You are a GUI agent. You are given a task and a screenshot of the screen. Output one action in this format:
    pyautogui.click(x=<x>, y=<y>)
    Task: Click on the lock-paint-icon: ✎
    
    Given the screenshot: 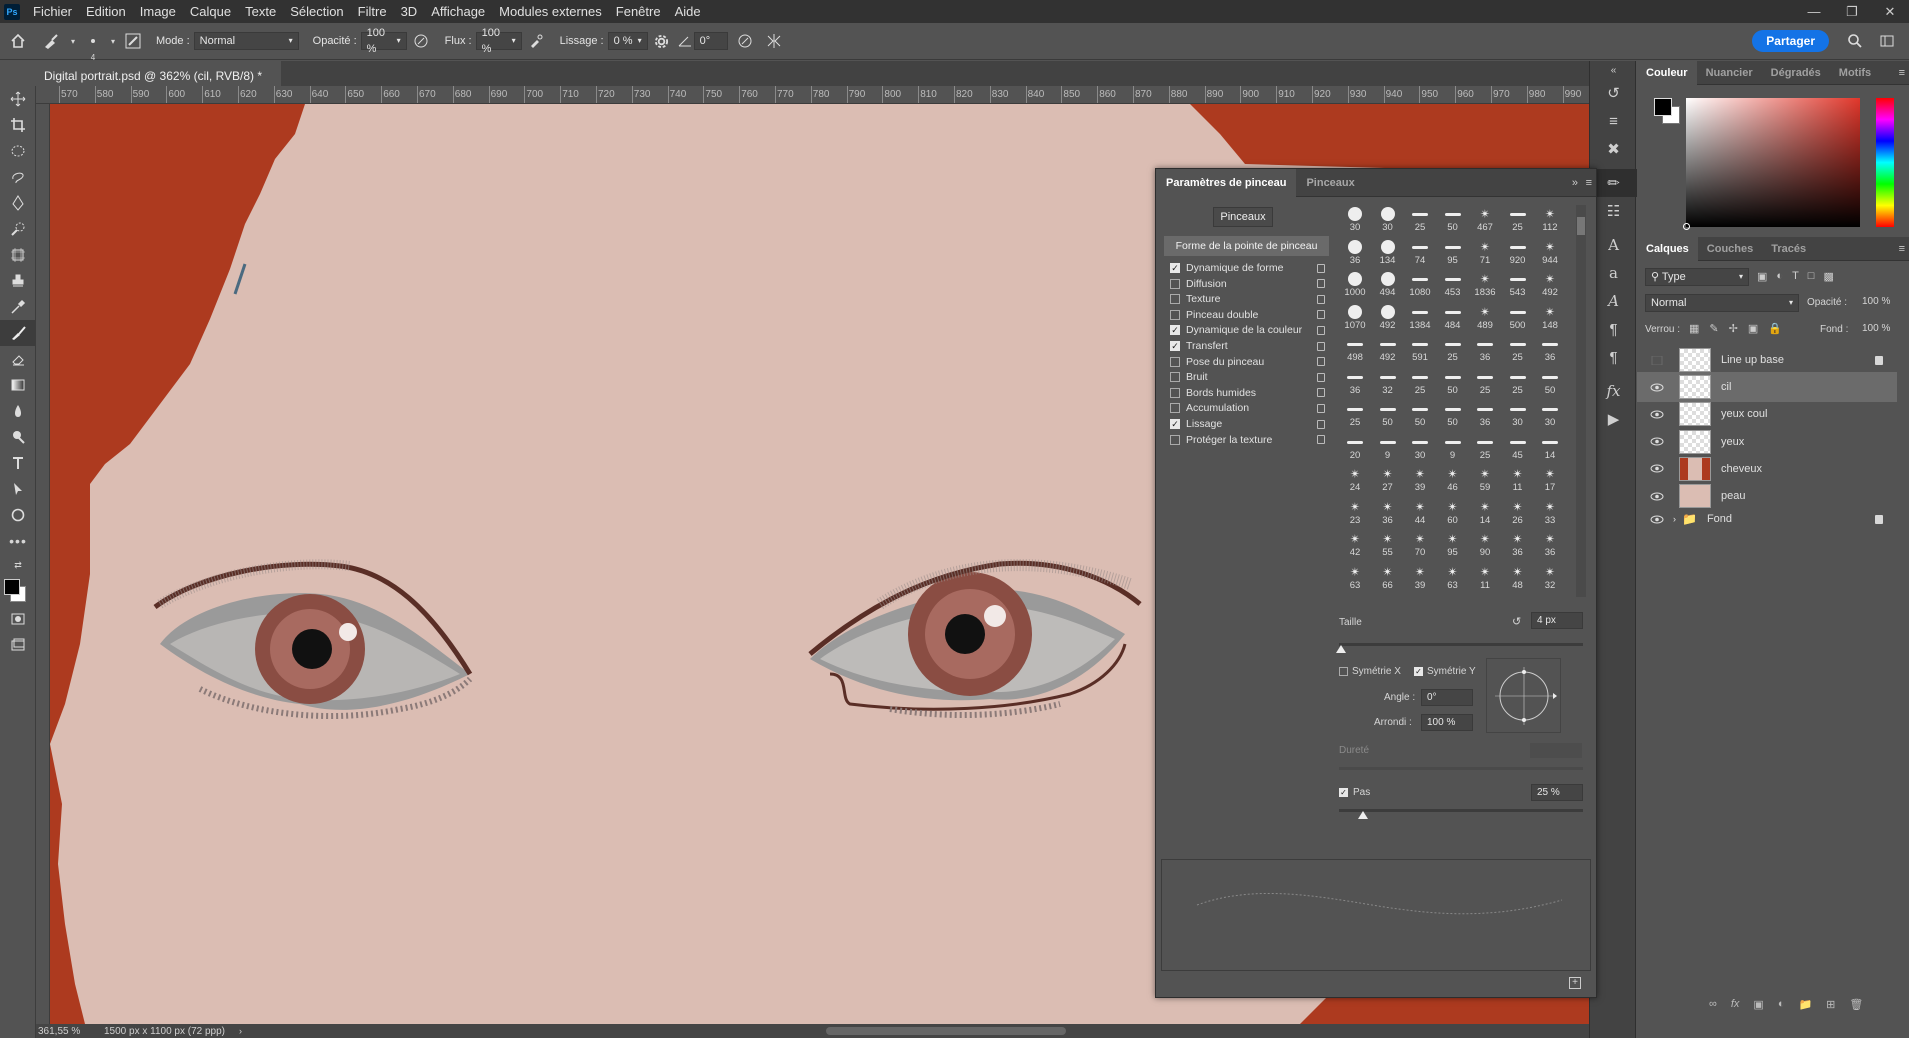 What is the action you would take?
    pyautogui.click(x=1713, y=328)
    